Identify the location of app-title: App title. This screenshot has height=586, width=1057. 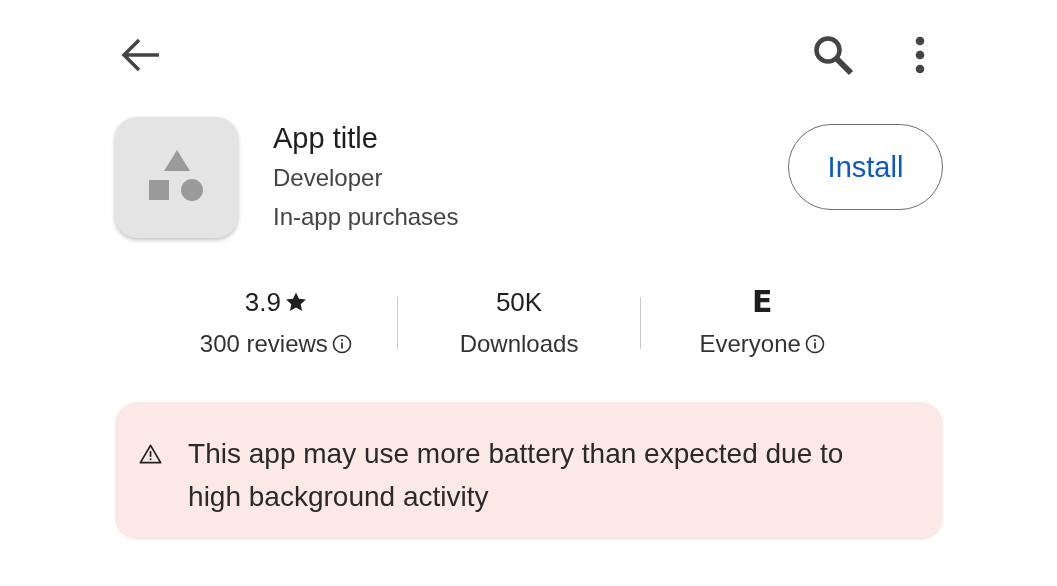
(326, 138).